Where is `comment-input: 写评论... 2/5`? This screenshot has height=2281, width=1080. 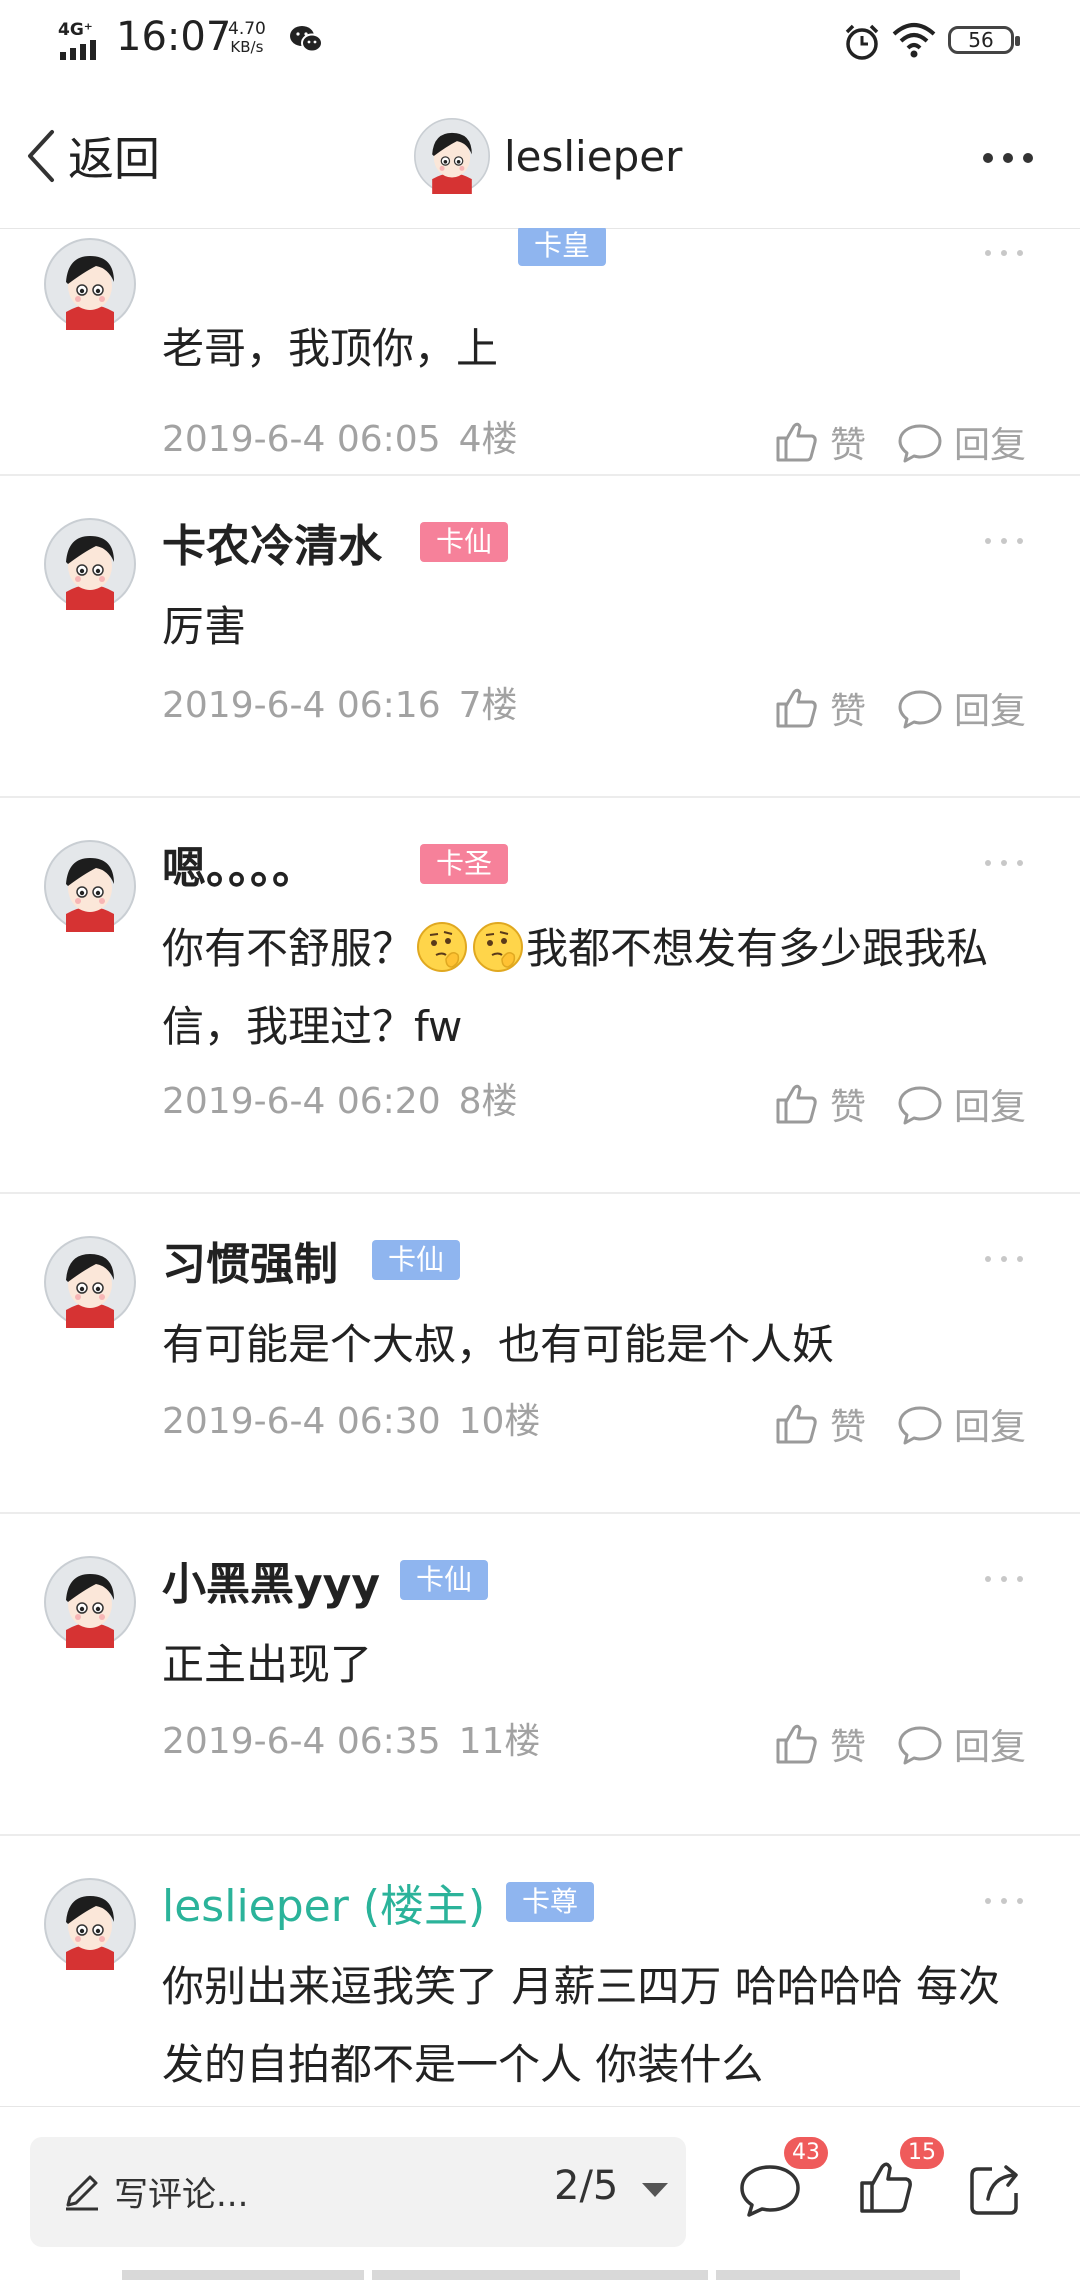
comment-input: 写评论... 2/5 is located at coordinates (358, 2192).